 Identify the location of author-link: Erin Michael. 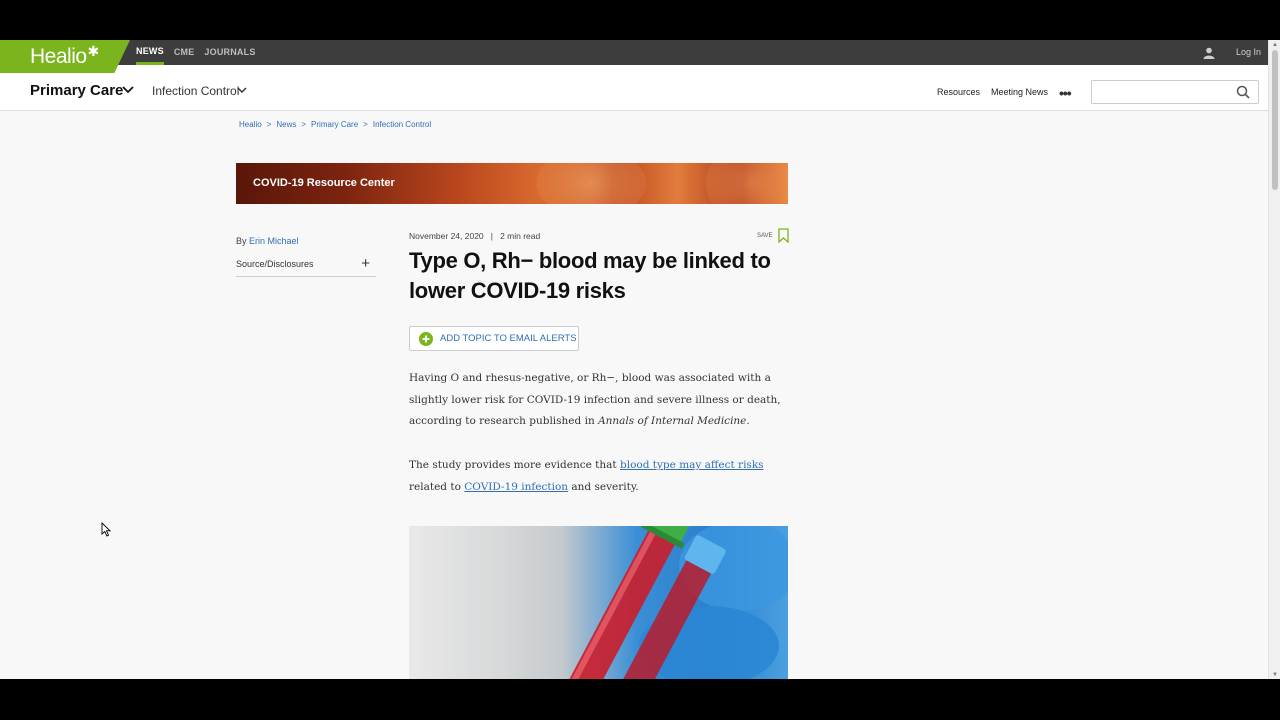
(274, 241).